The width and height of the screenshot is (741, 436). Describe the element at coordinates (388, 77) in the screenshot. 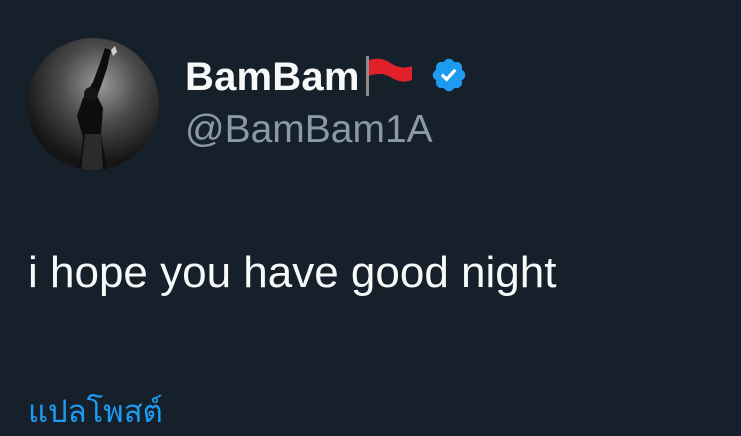

I see `red-flag-icon` at that location.